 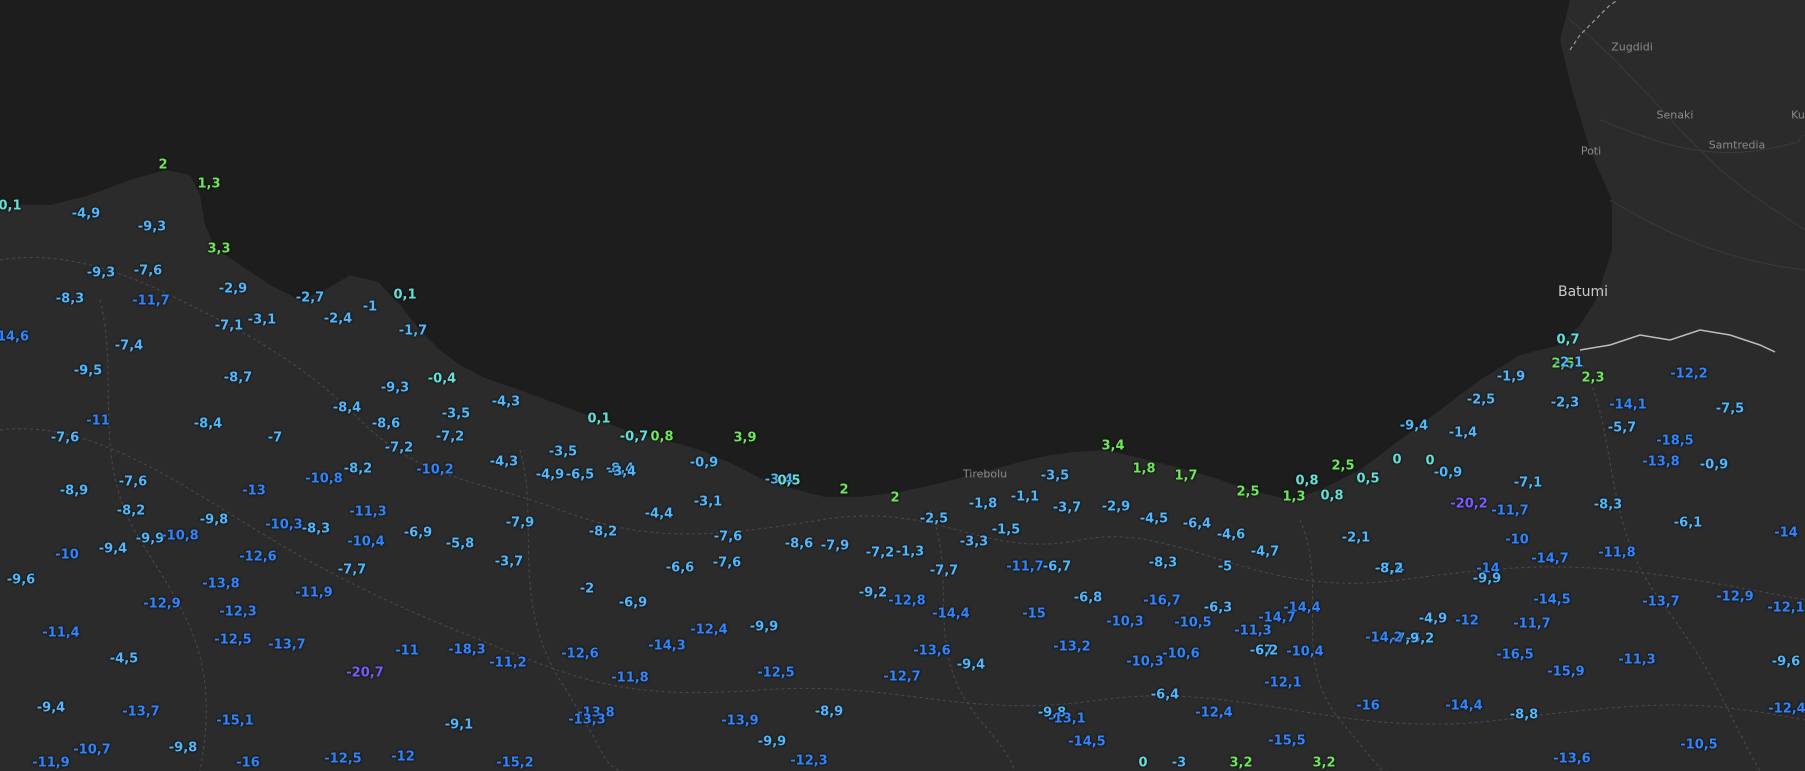 I want to click on temperature-reading: -5, so click(x=1225, y=567).